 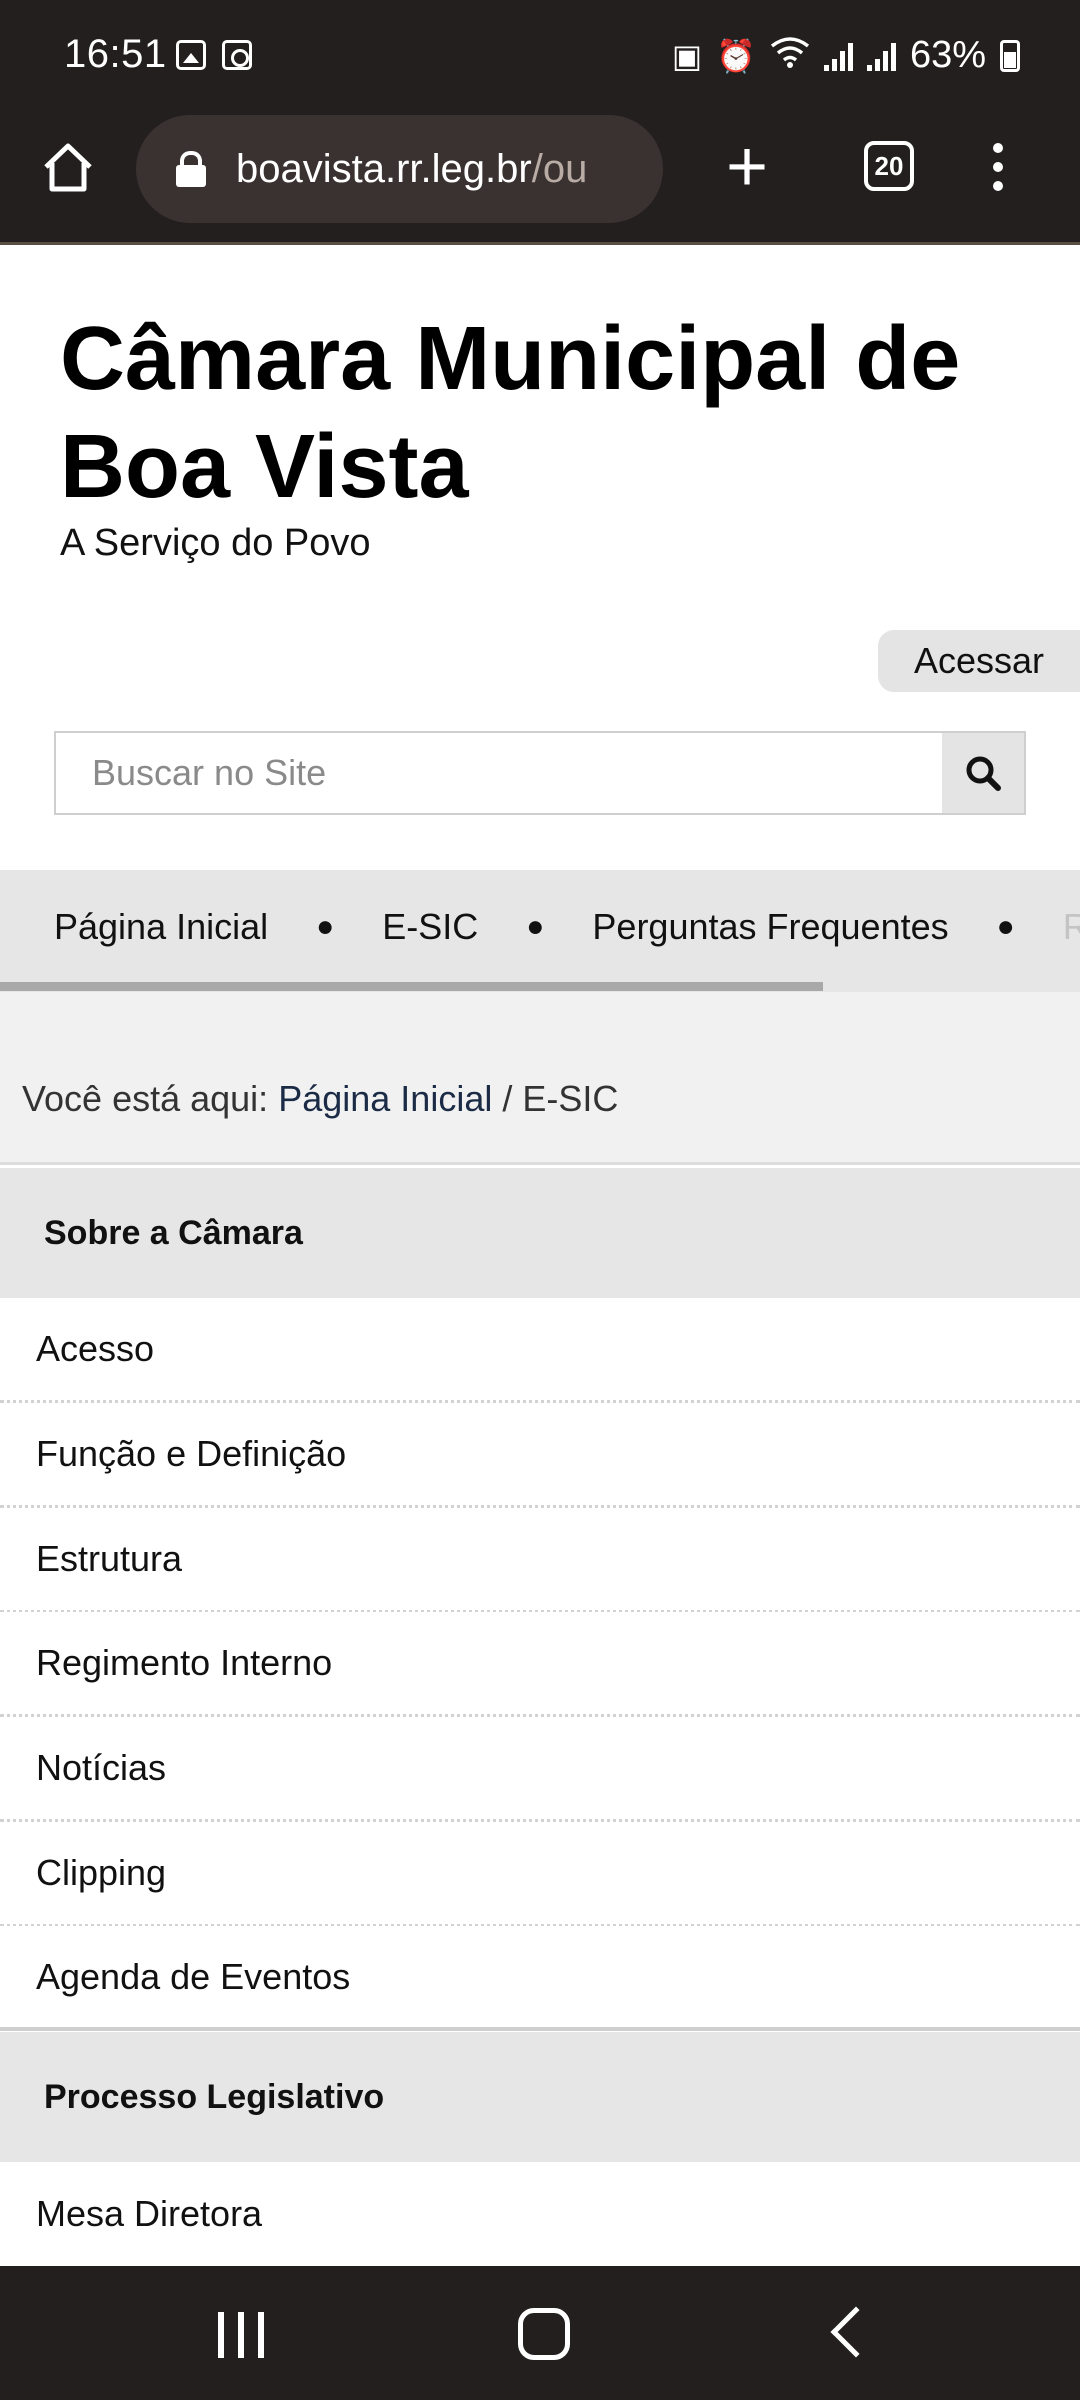 I want to click on menu-item-mesa: Mesa Diretora, so click(x=540, y=2214).